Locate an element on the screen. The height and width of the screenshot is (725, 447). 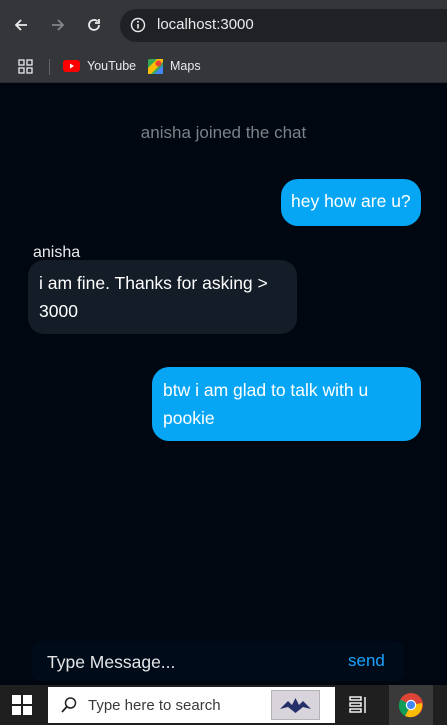
task-view-icon is located at coordinates (358, 705).